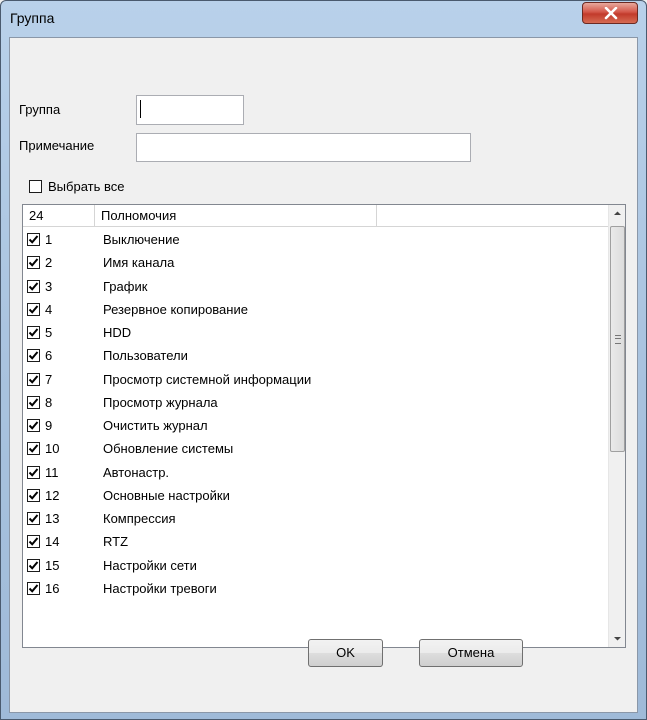 Image resolution: width=647 pixels, height=720 pixels. I want to click on list-item: 10 Обновление системы, so click(315, 448).